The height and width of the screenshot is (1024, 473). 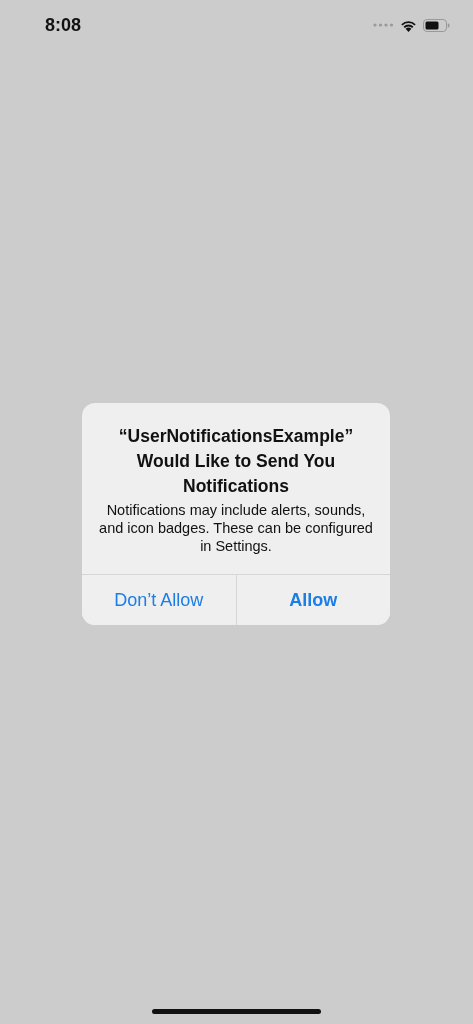 What do you see at coordinates (236, 461) in the screenshot?
I see `alert-title: “UserNotificationsExample” Would Like to Send You Notifications` at bounding box center [236, 461].